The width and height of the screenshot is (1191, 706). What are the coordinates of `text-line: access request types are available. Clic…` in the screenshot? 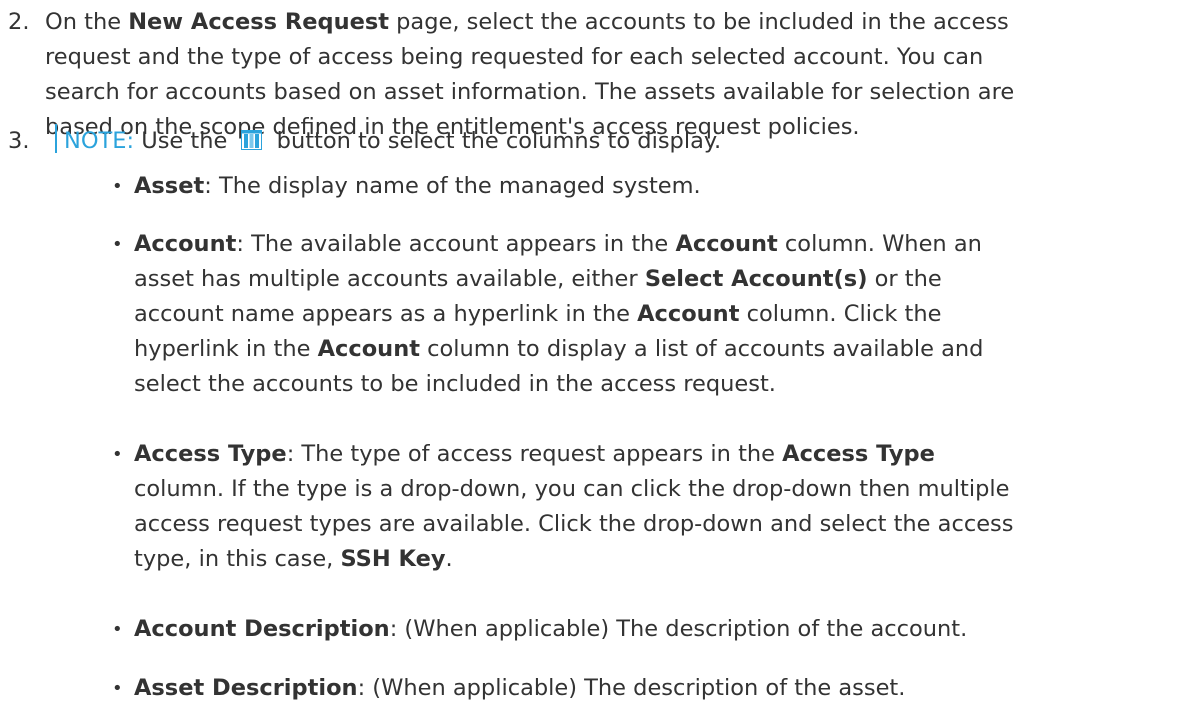 It's located at (654, 524).